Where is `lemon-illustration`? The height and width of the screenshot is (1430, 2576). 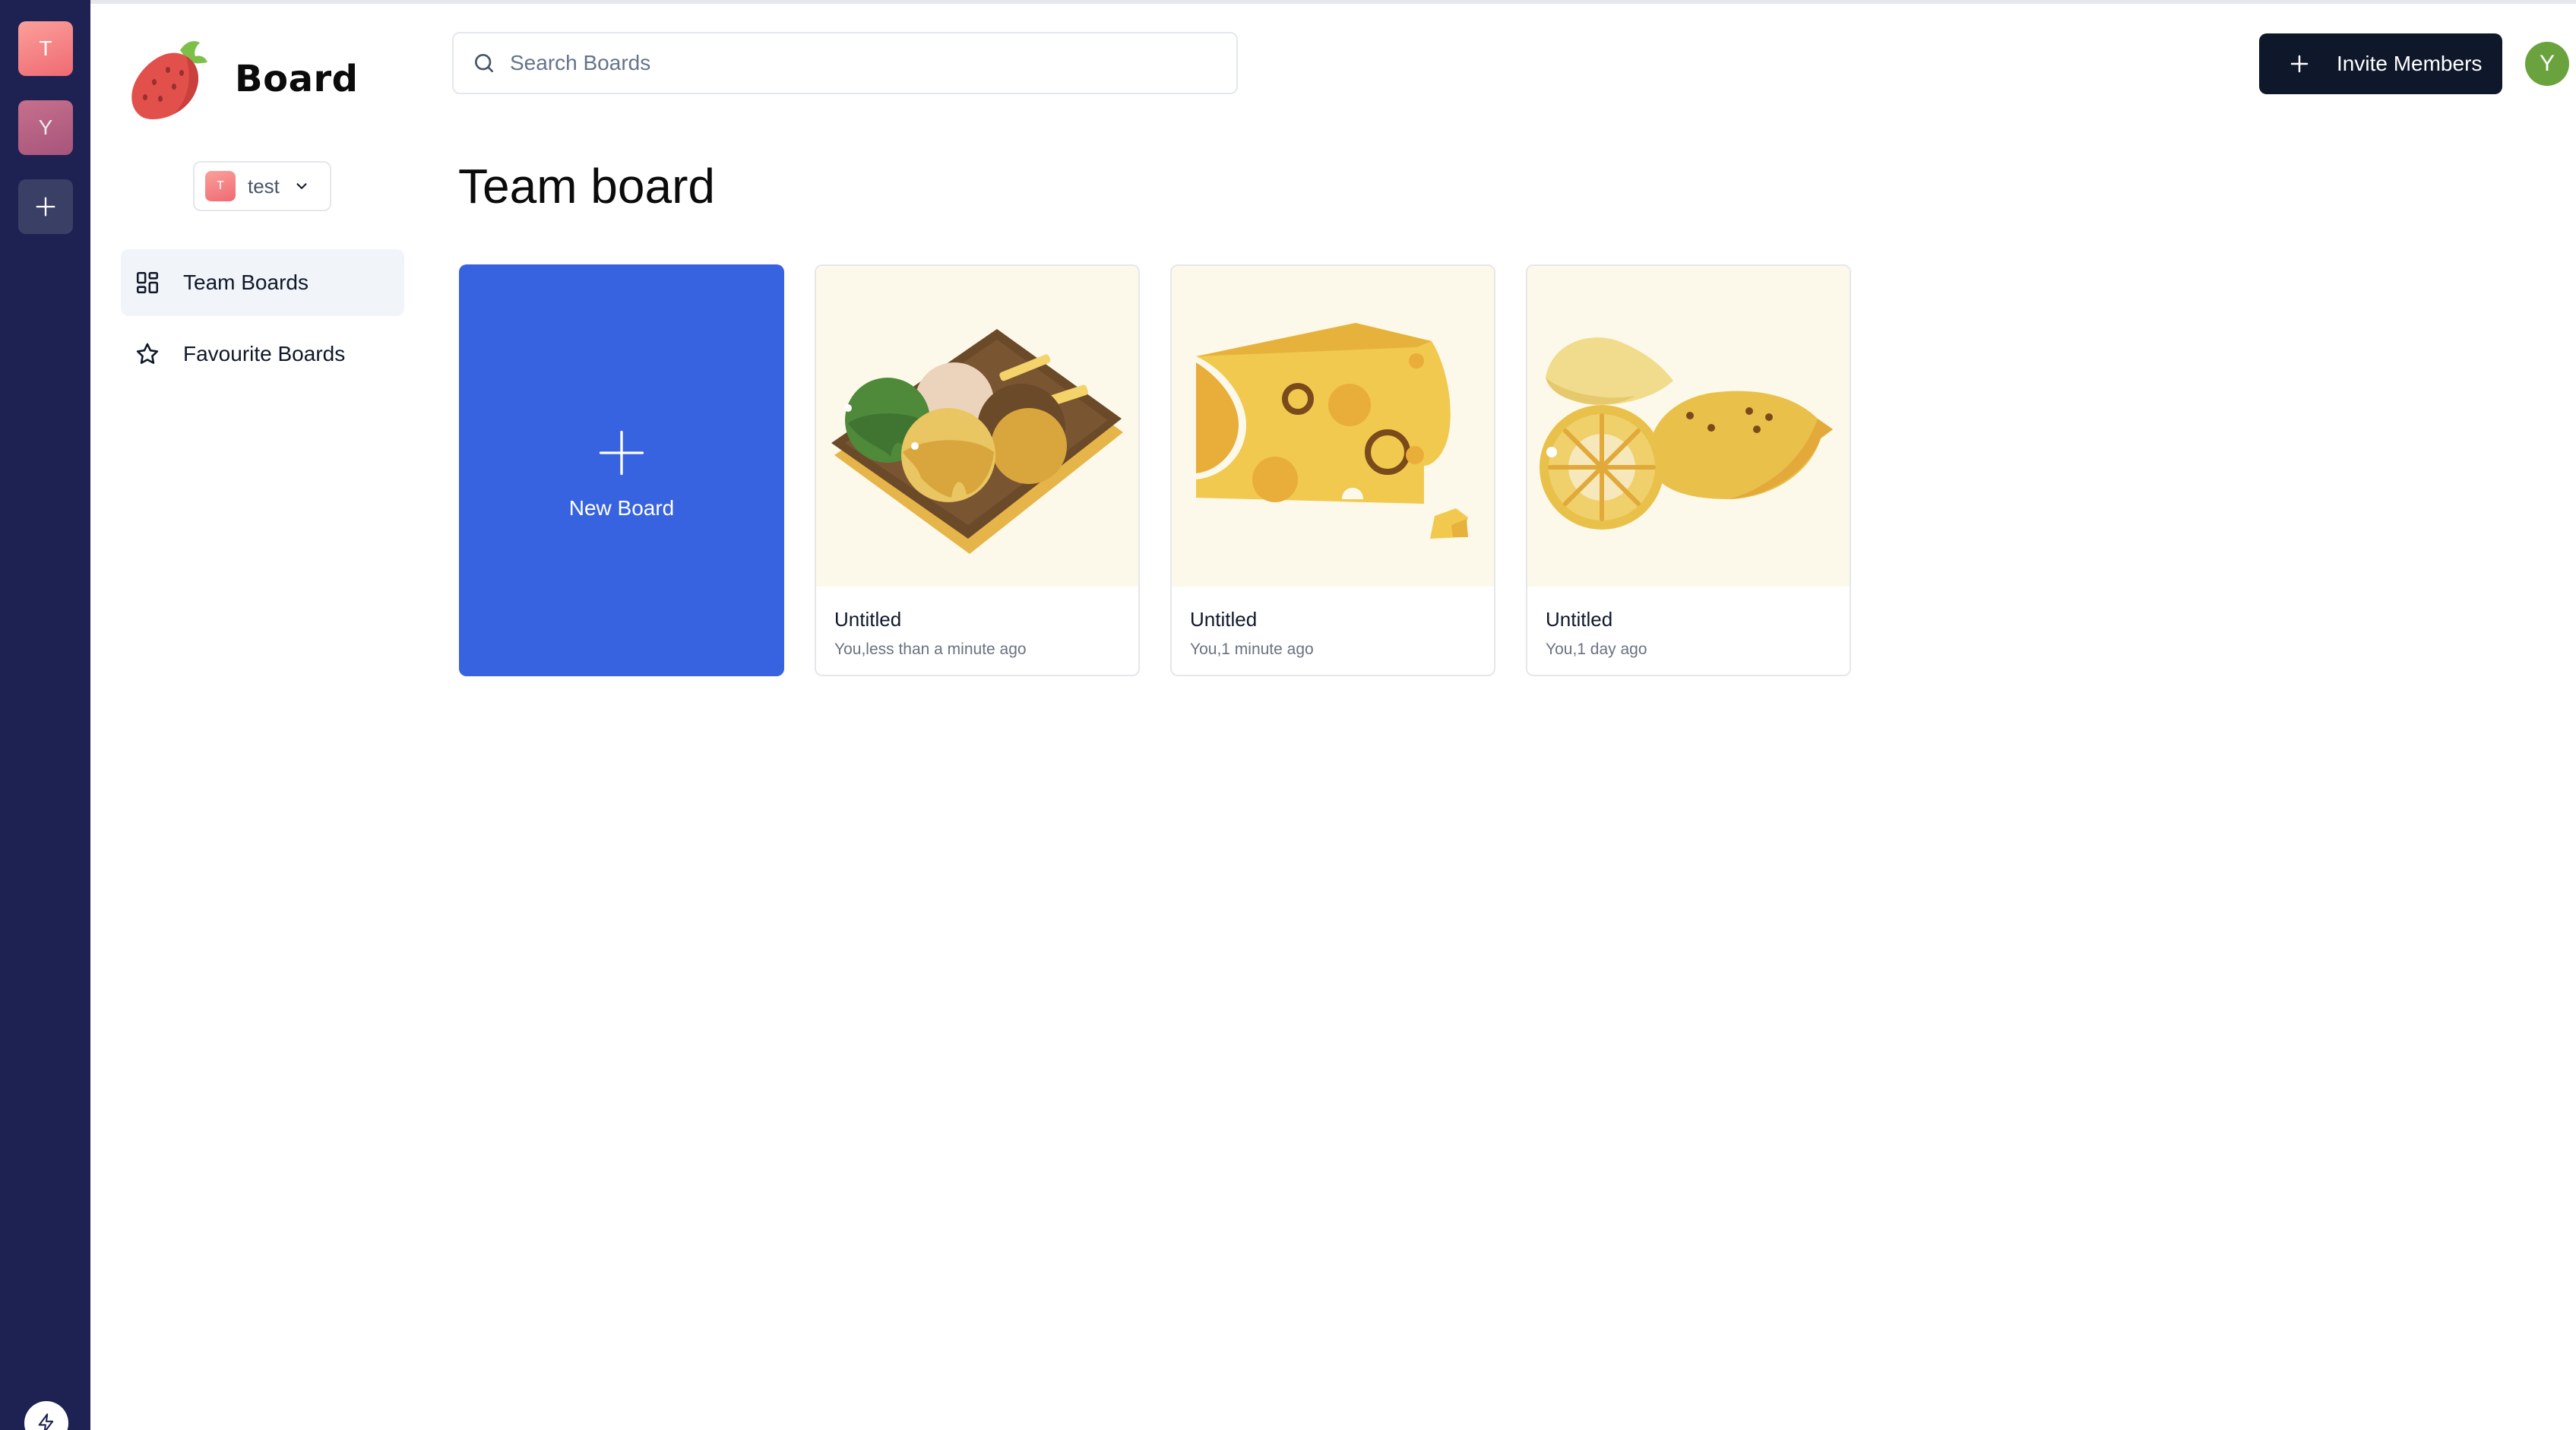
lemon-illustration is located at coordinates (1687, 434).